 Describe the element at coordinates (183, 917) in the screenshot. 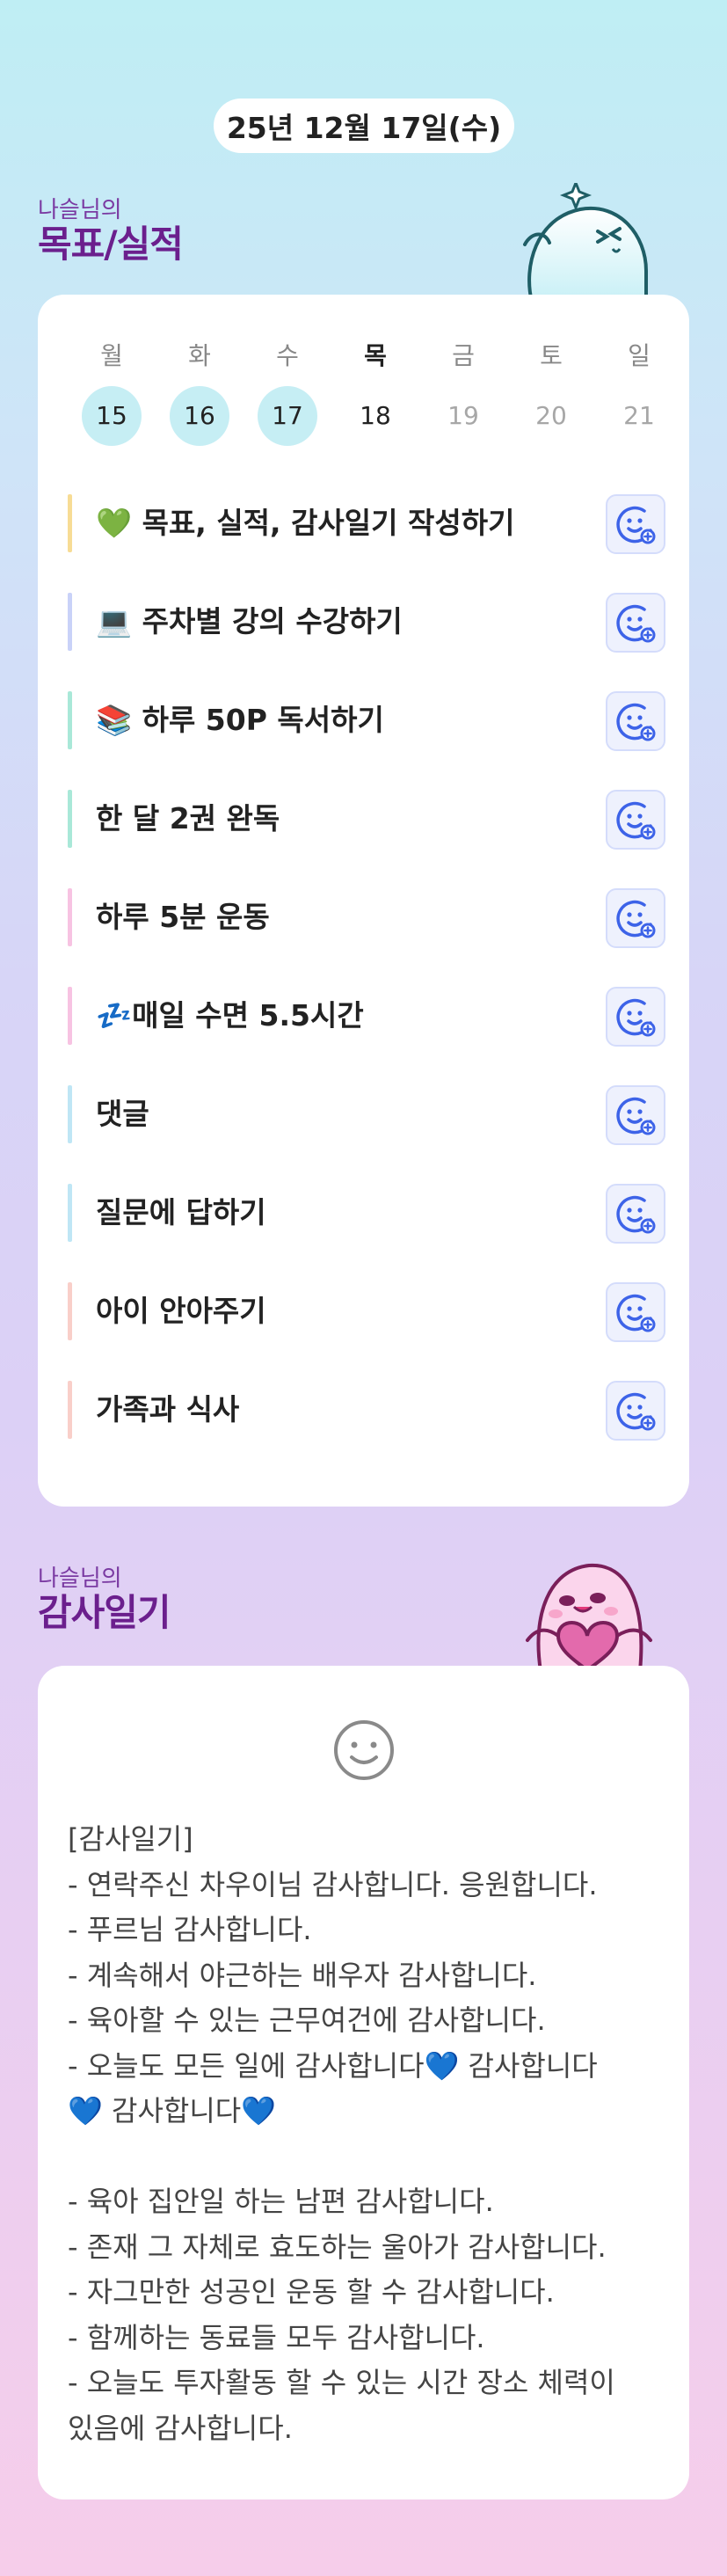

I see `goal-text: 하루 5분 운동` at that location.